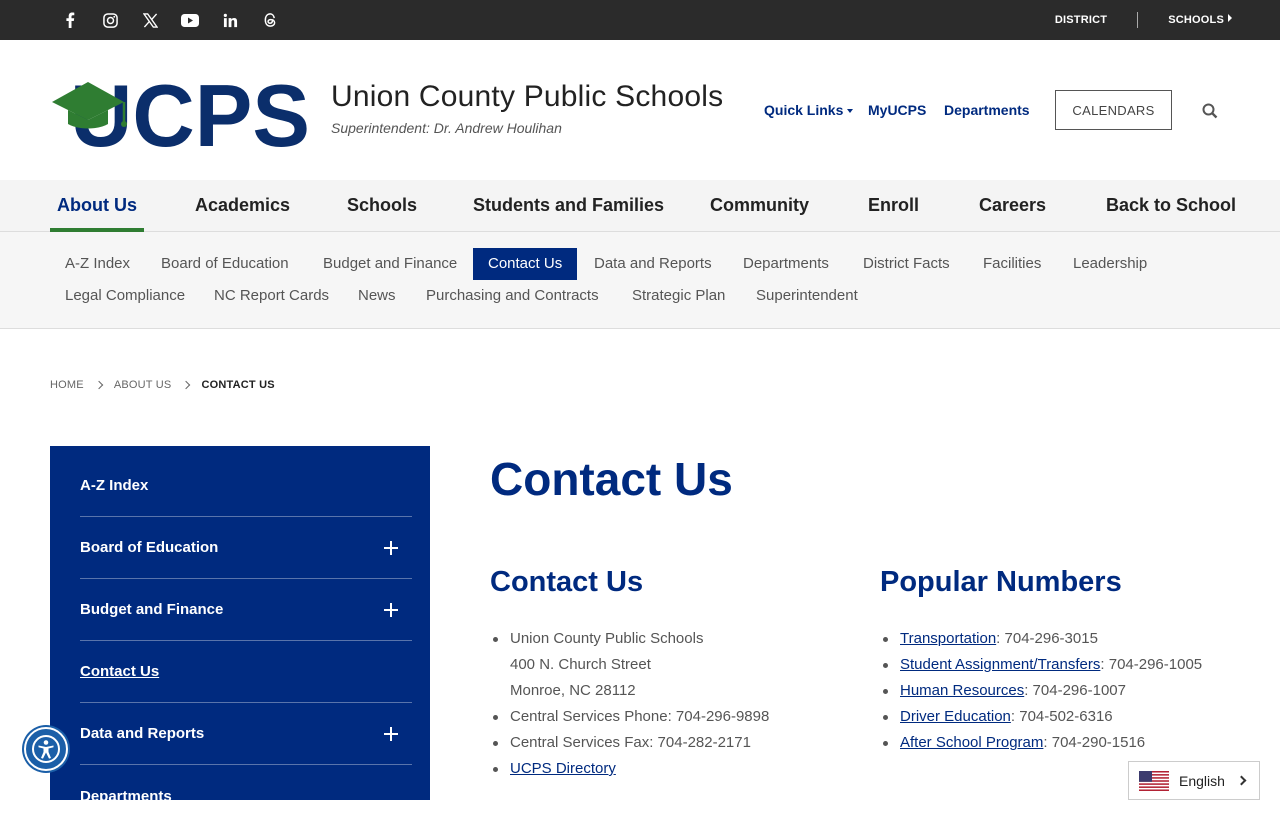 This screenshot has height=827, width=1280. Describe the element at coordinates (971, 742) in the screenshot. I see `after-school-program-link: After School Program` at that location.